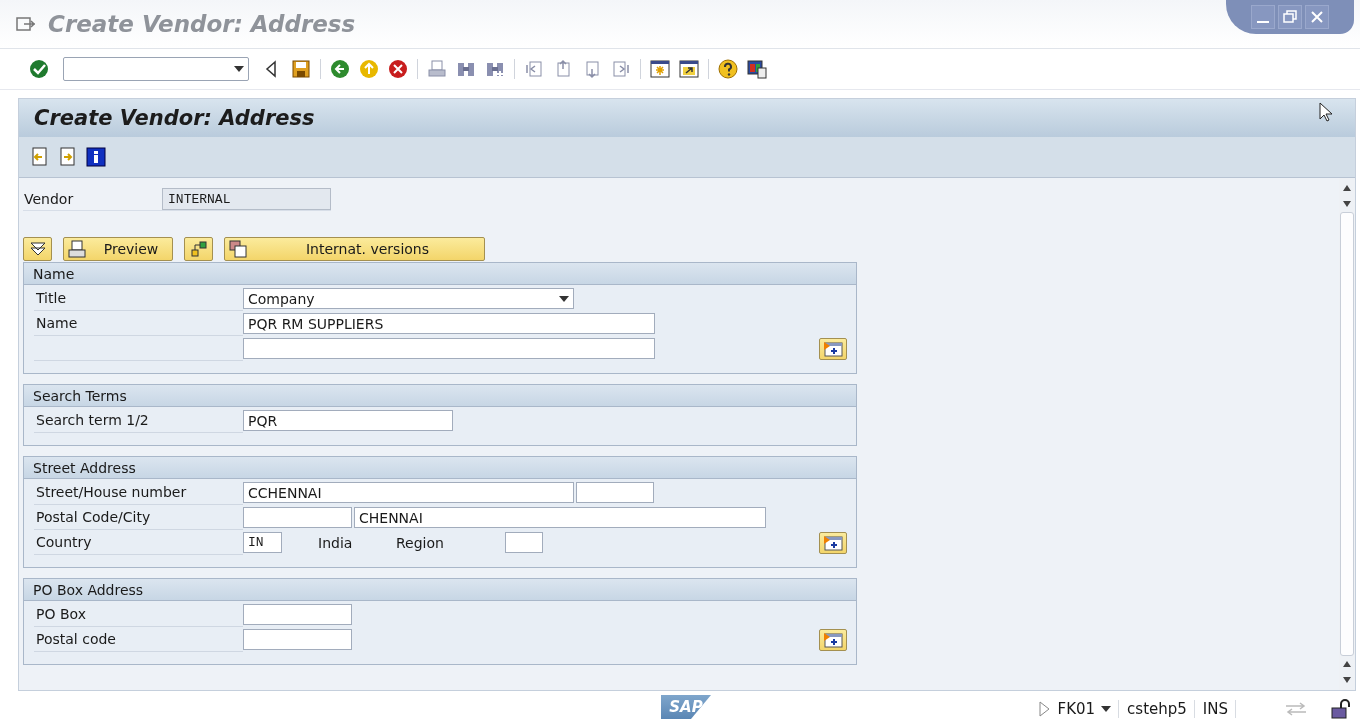 The image size is (1360, 725). I want to click on field-label: Search term 1/2, so click(138, 420).